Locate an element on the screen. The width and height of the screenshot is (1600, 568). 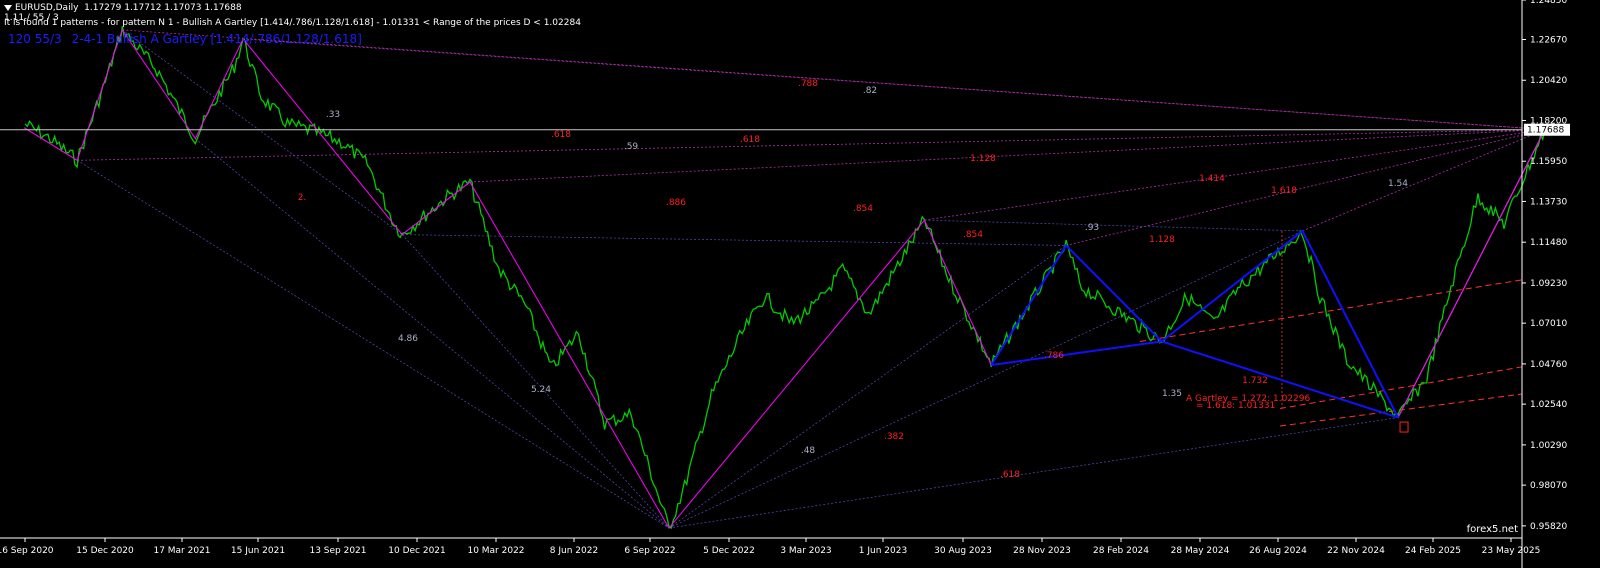
ratio-label-grey: .82 is located at coordinates (870, 91).